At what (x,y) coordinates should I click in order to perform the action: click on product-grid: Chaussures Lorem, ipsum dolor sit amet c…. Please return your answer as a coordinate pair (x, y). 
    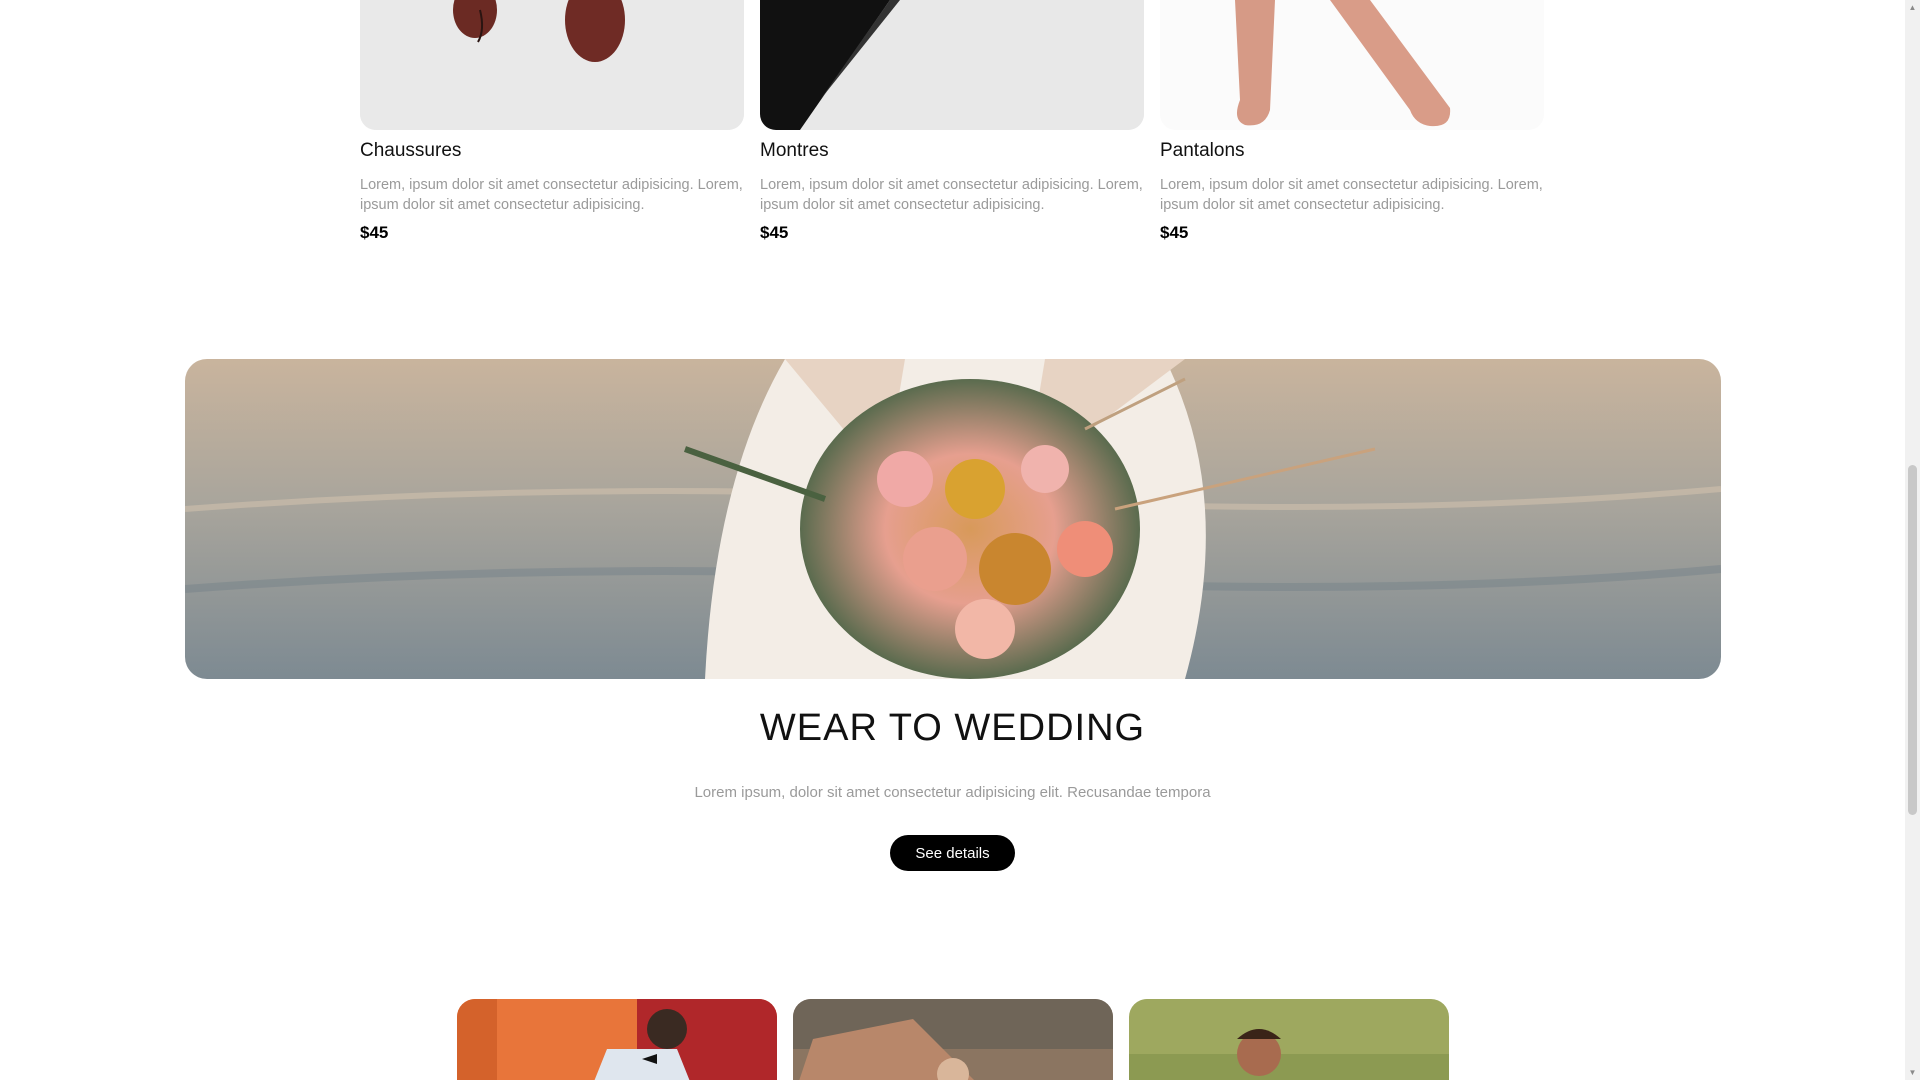
    Looking at the image, I should click on (952, 130).